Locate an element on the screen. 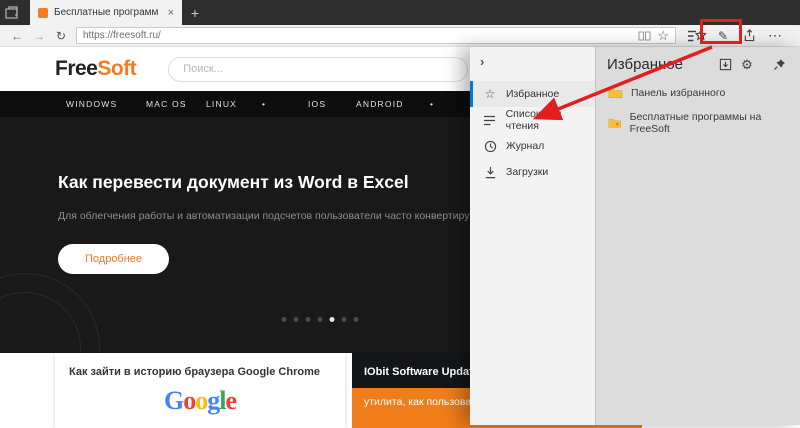  hub-item-favorites: ☆ Избранное is located at coordinates (532, 94).